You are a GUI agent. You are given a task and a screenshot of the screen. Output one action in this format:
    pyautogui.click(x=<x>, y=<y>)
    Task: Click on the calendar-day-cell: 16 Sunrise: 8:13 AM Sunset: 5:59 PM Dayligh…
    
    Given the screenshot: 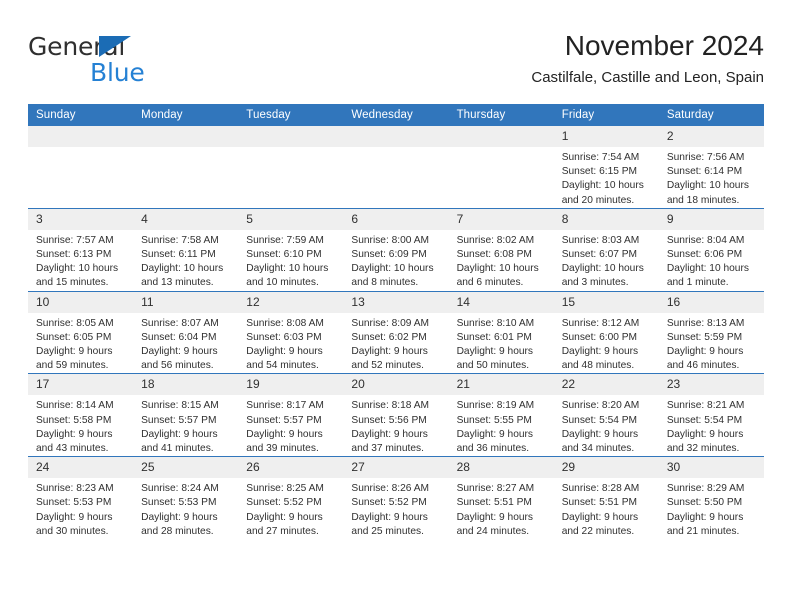 What is the action you would take?
    pyautogui.click(x=711, y=332)
    